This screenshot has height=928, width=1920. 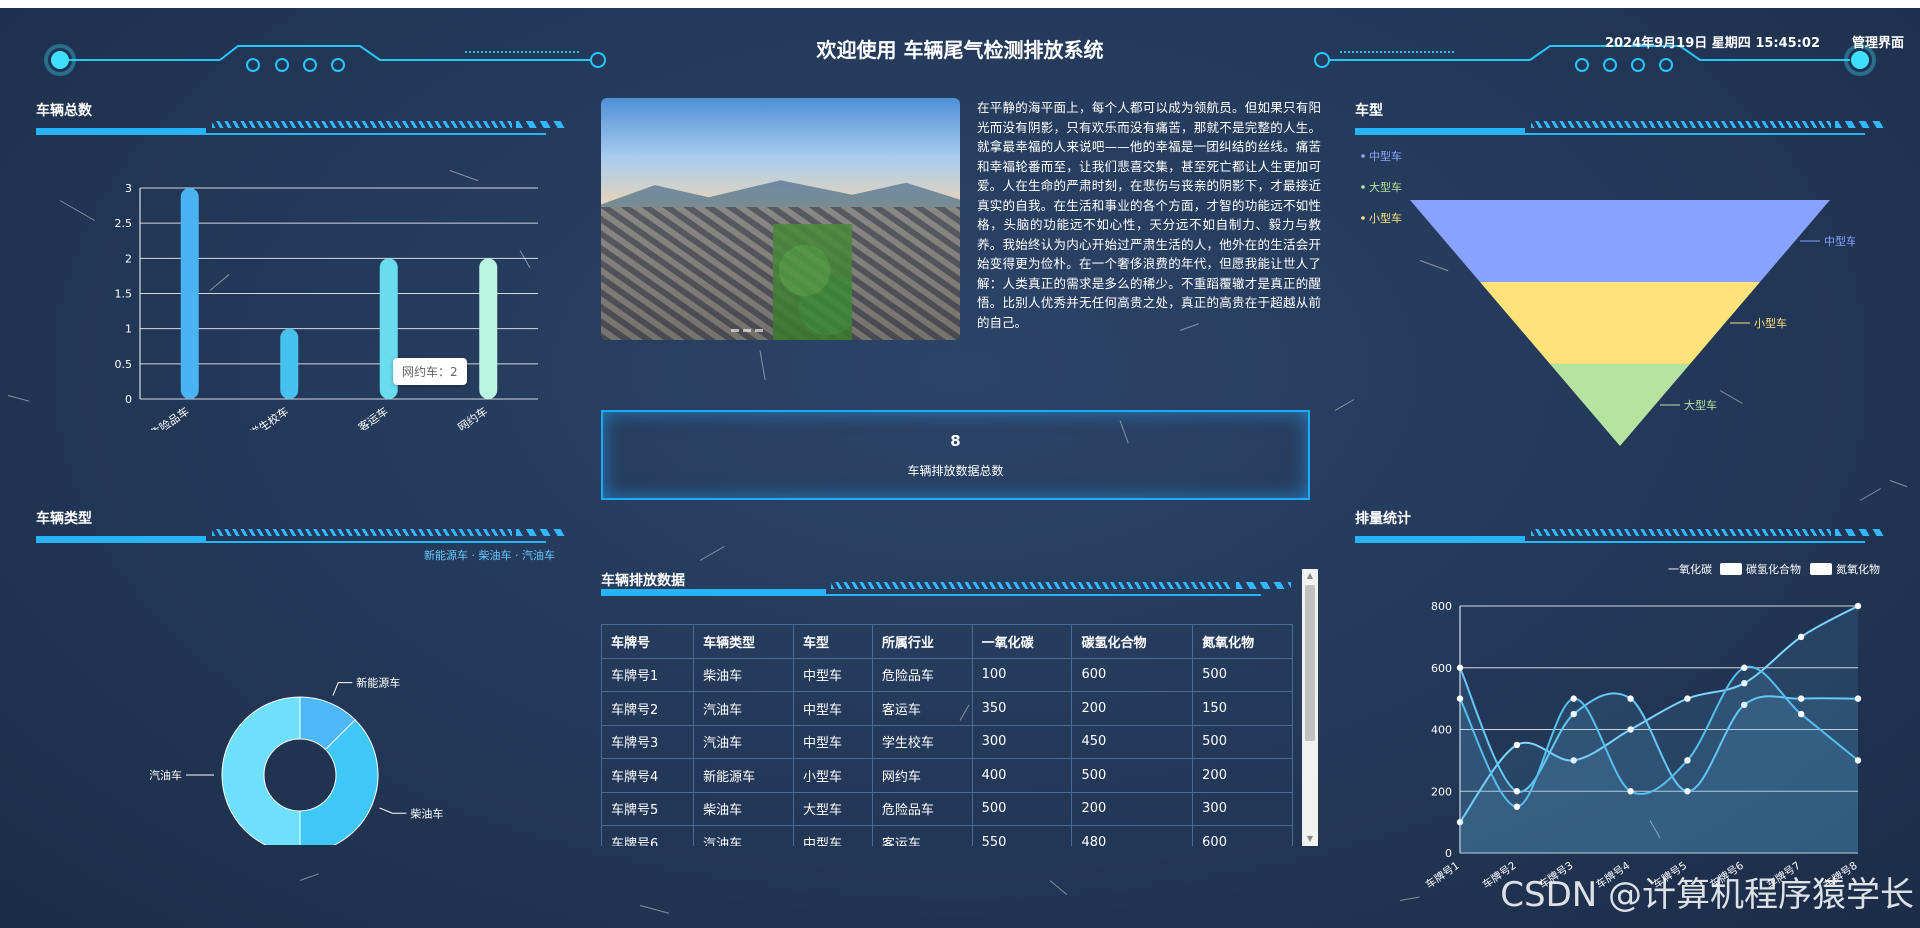 What do you see at coordinates (1022, 674) in the screenshot?
I see `table-cell: 100` at bounding box center [1022, 674].